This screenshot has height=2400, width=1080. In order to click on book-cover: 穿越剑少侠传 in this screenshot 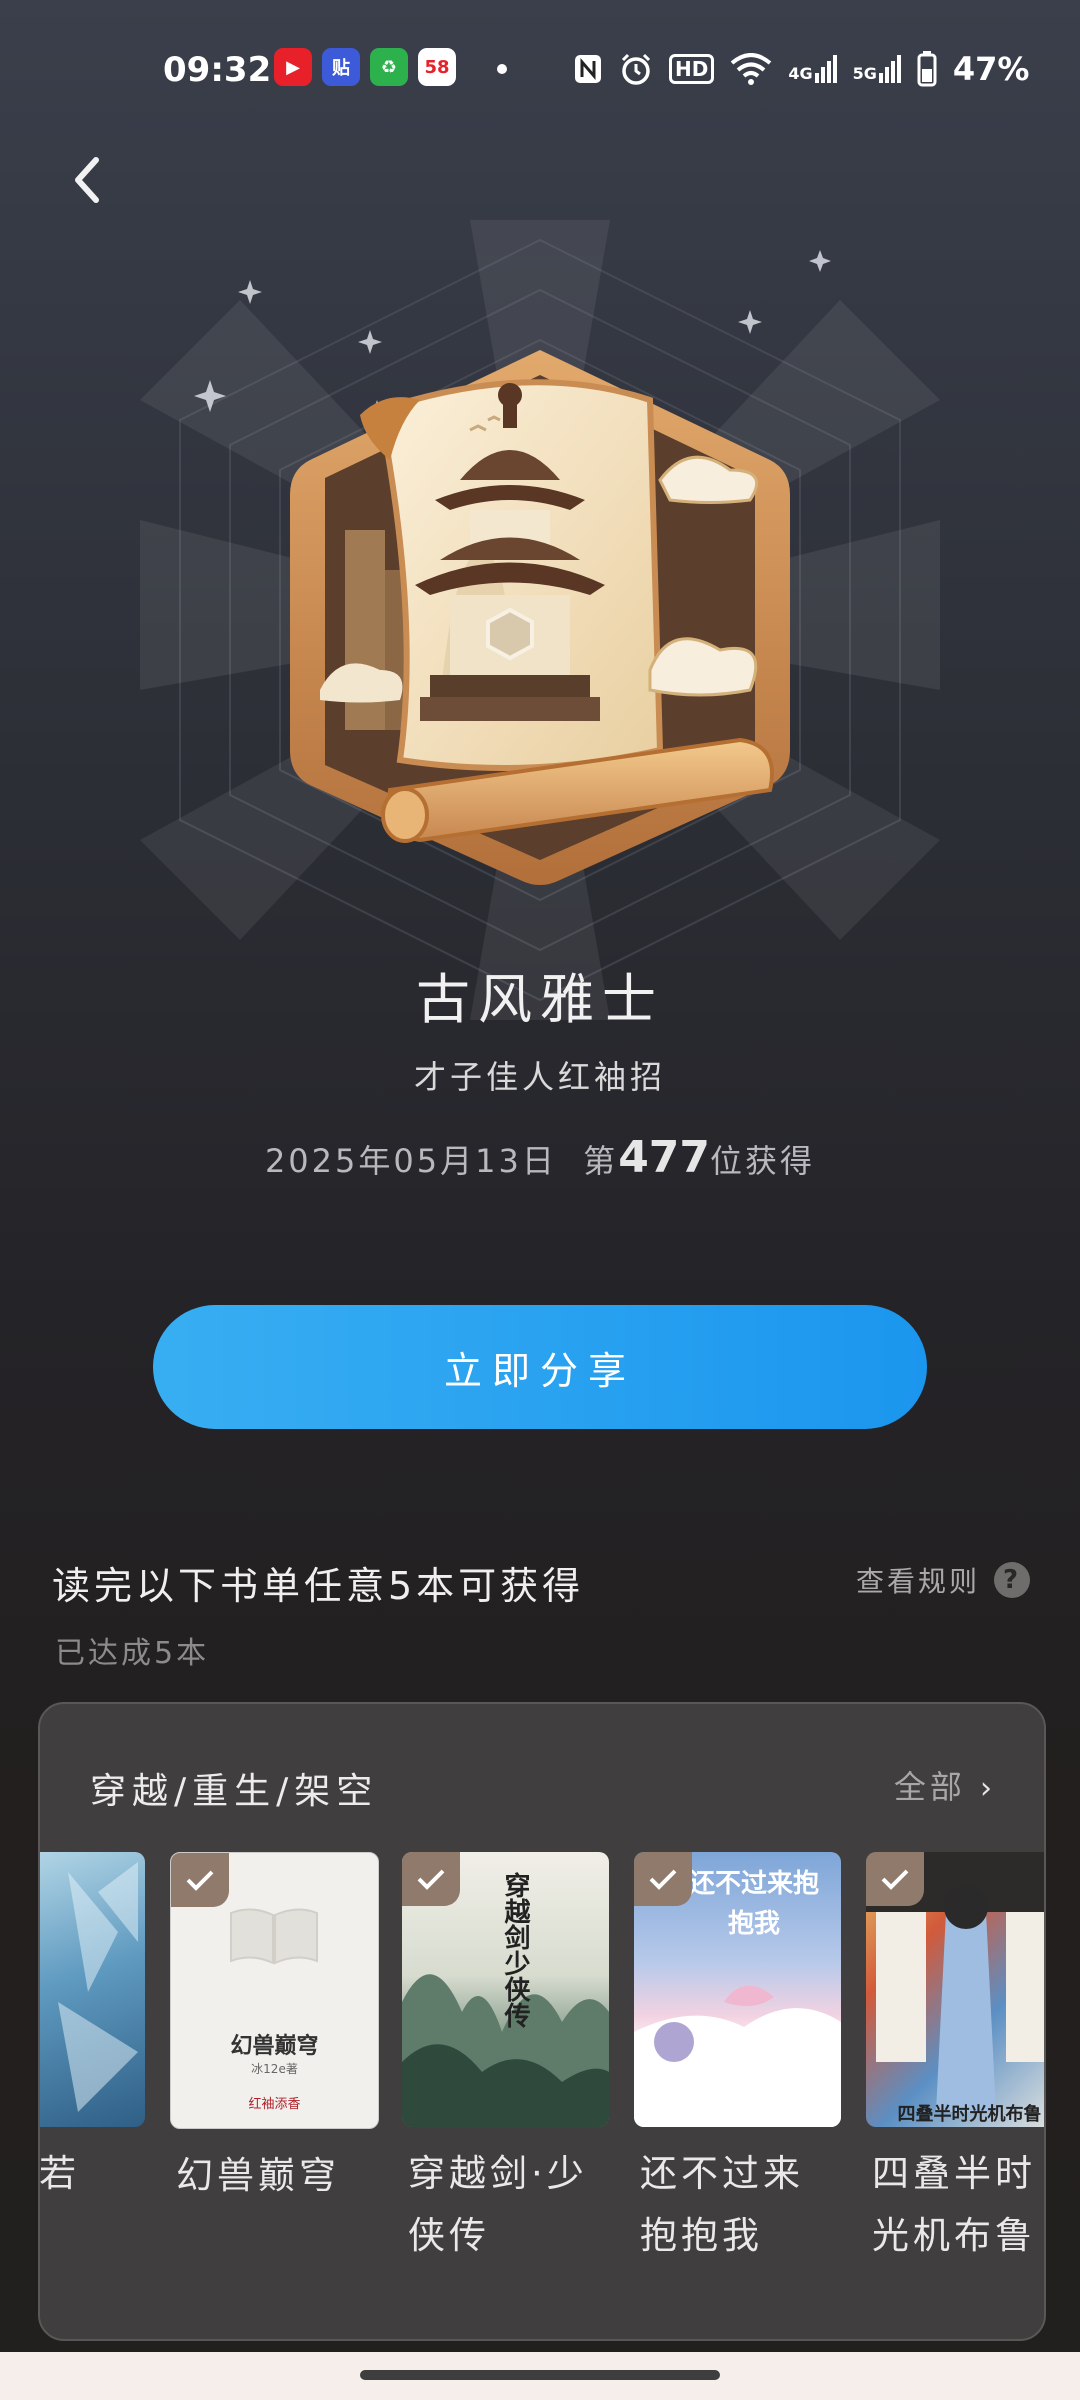, I will do `click(505, 1989)`.